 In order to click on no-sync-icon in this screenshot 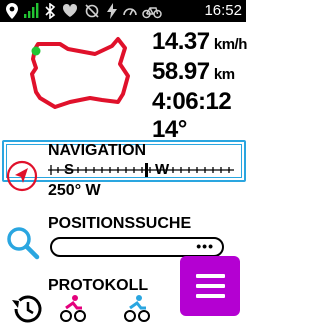, I will do `click(92, 13)`.